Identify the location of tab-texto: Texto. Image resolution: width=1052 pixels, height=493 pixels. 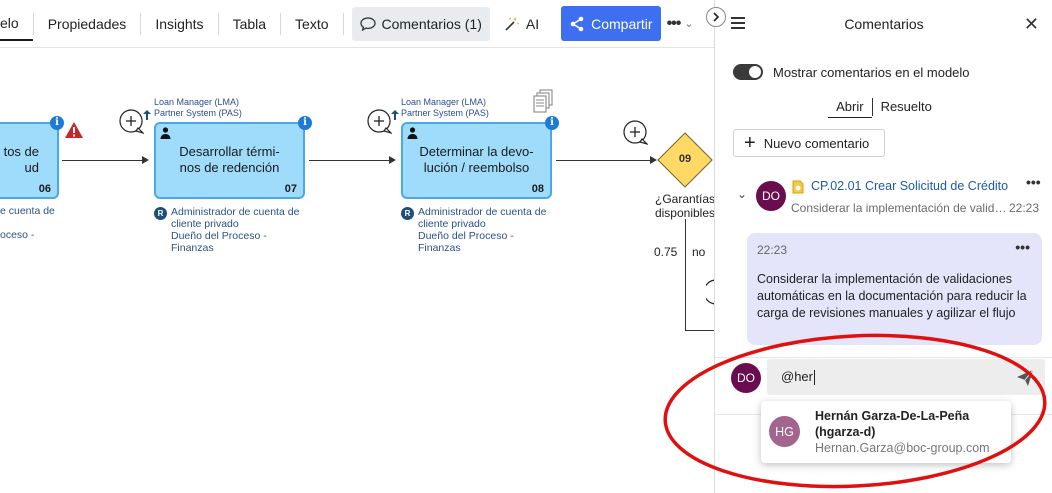
(311, 24).